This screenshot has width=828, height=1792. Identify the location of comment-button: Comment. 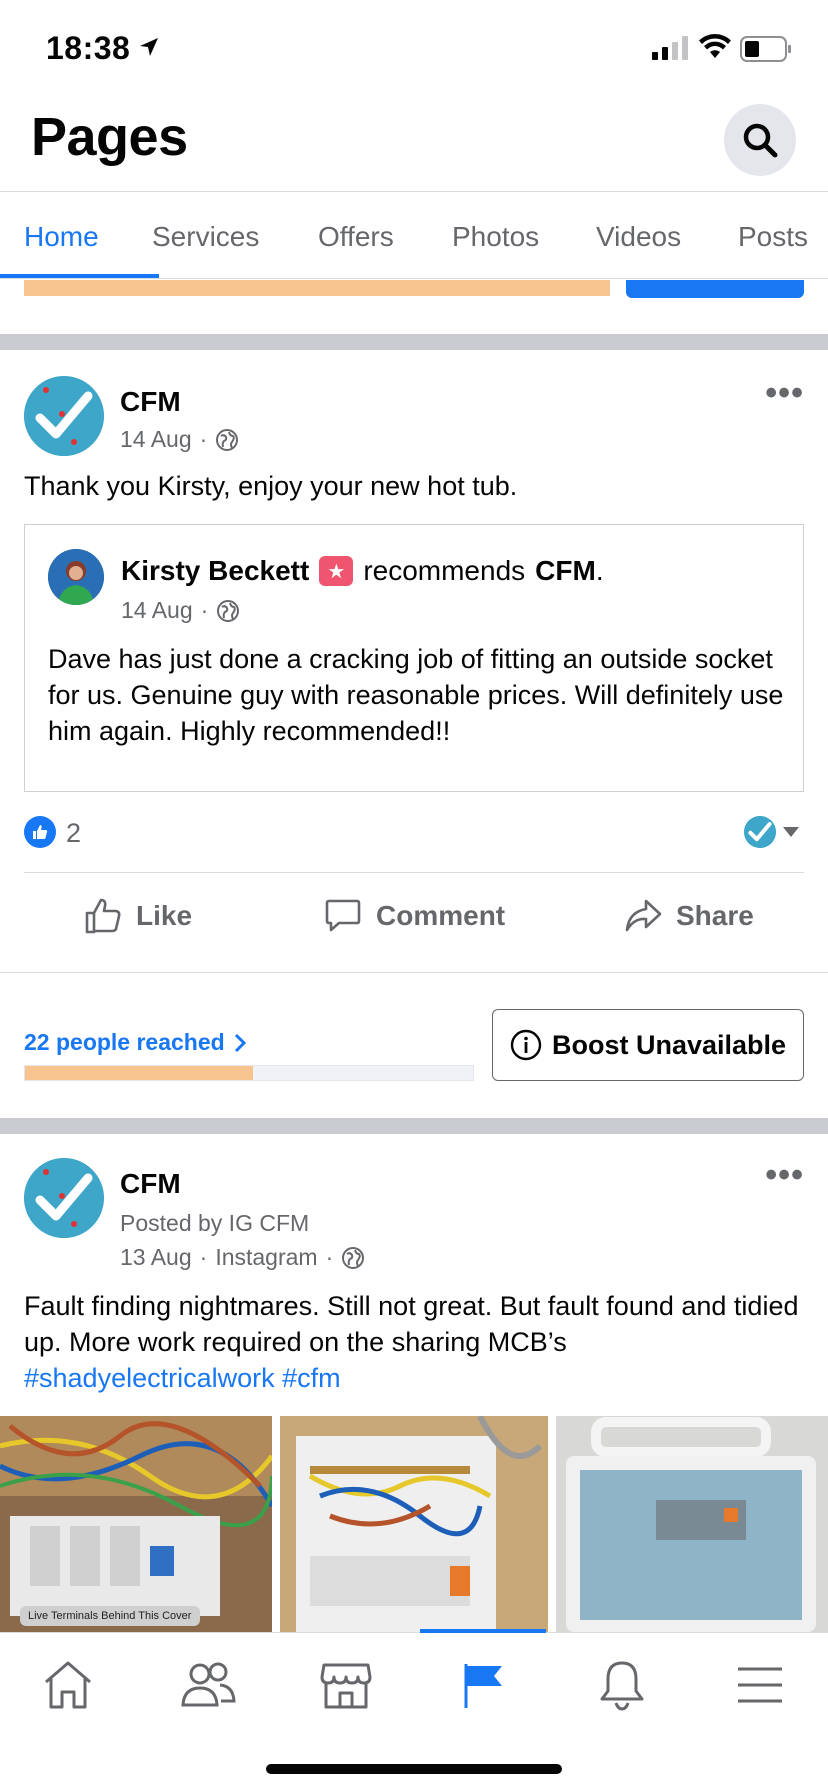
(414, 916).